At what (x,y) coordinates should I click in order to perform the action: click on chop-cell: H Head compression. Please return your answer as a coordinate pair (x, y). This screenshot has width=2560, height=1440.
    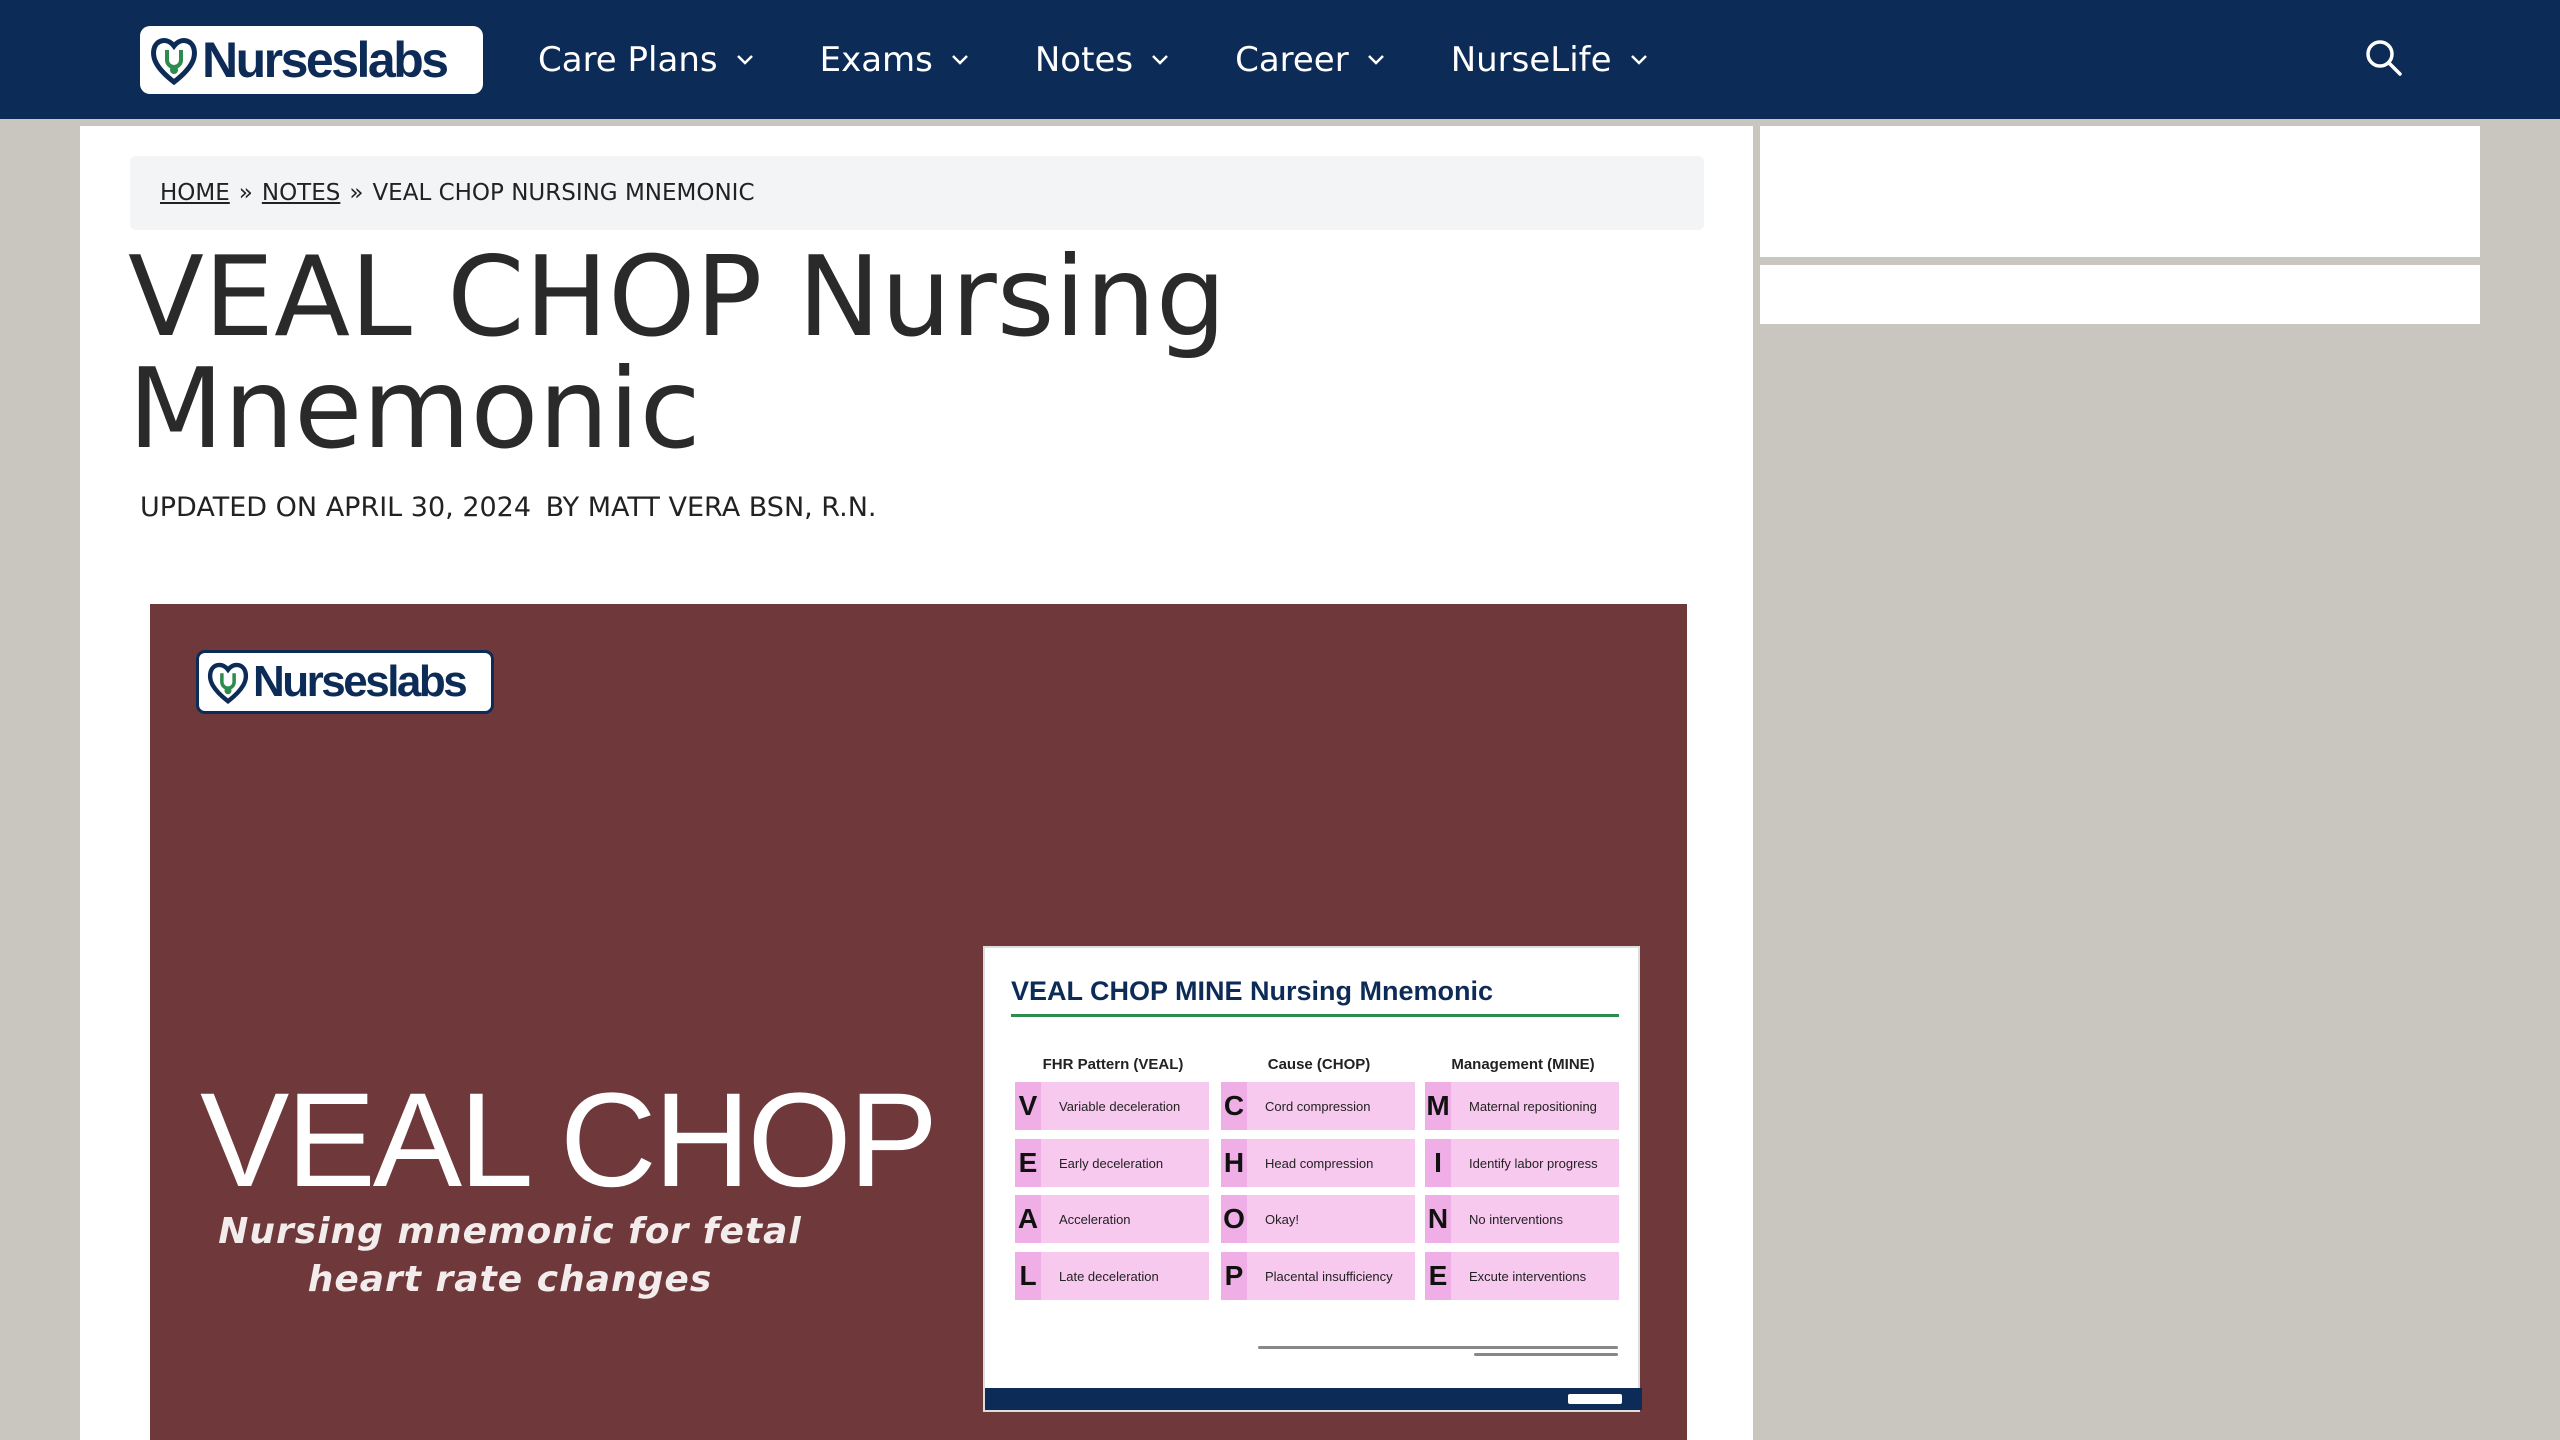
    Looking at the image, I should click on (1318, 1163).